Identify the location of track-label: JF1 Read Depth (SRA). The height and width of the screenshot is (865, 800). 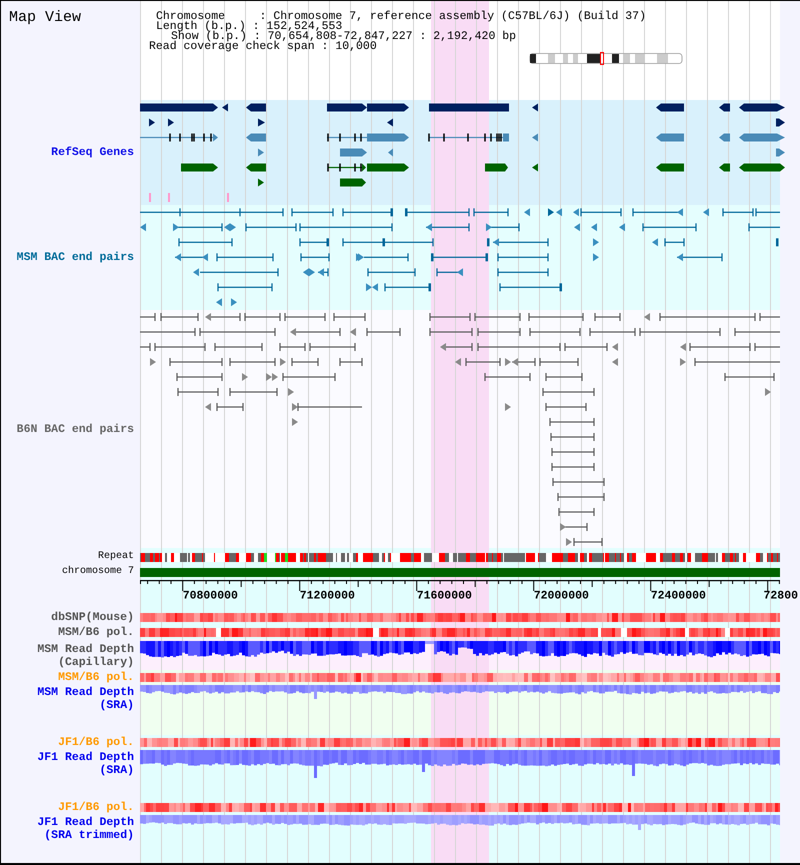
(85, 763).